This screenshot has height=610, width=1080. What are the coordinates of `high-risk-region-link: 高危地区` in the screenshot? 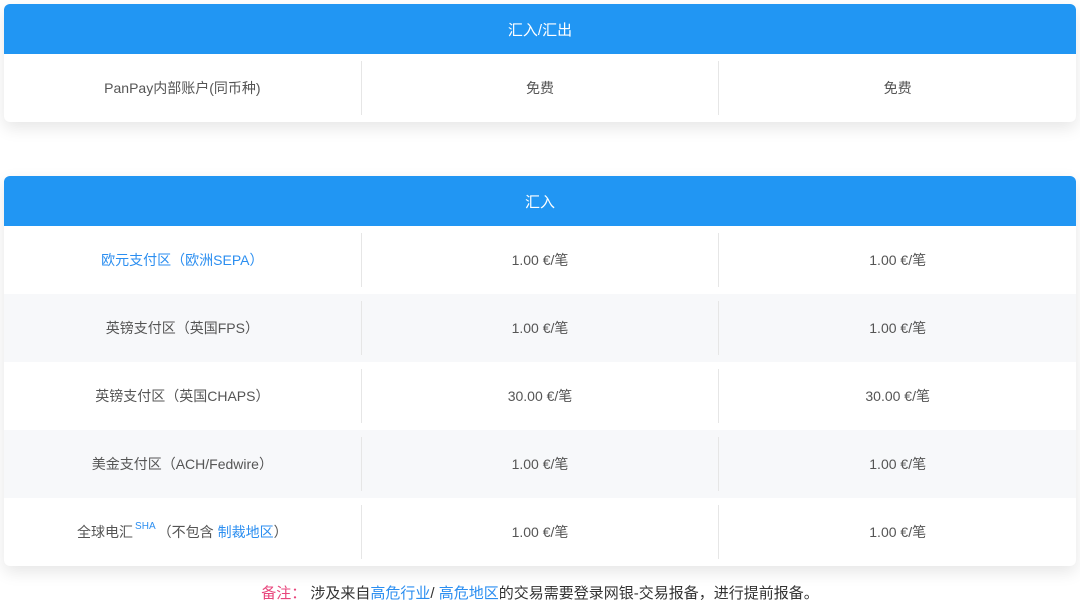 It's located at (469, 593).